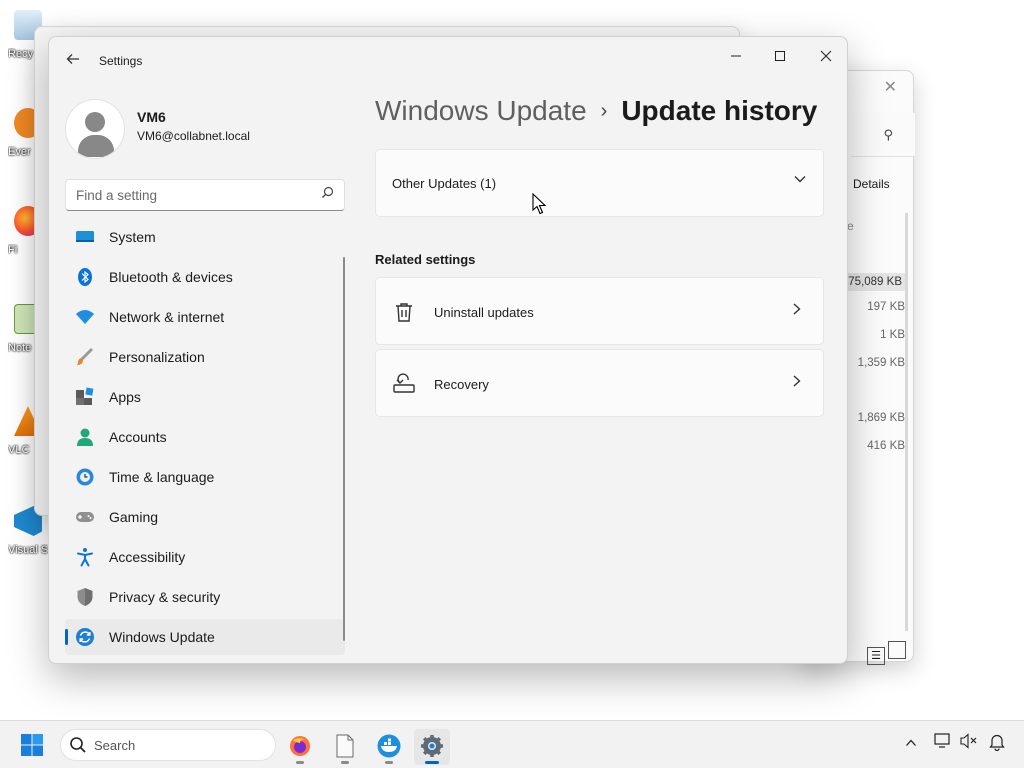 The height and width of the screenshot is (768, 1024). Describe the element at coordinates (719, 110) in the screenshot. I see `page-title: Update history` at that location.